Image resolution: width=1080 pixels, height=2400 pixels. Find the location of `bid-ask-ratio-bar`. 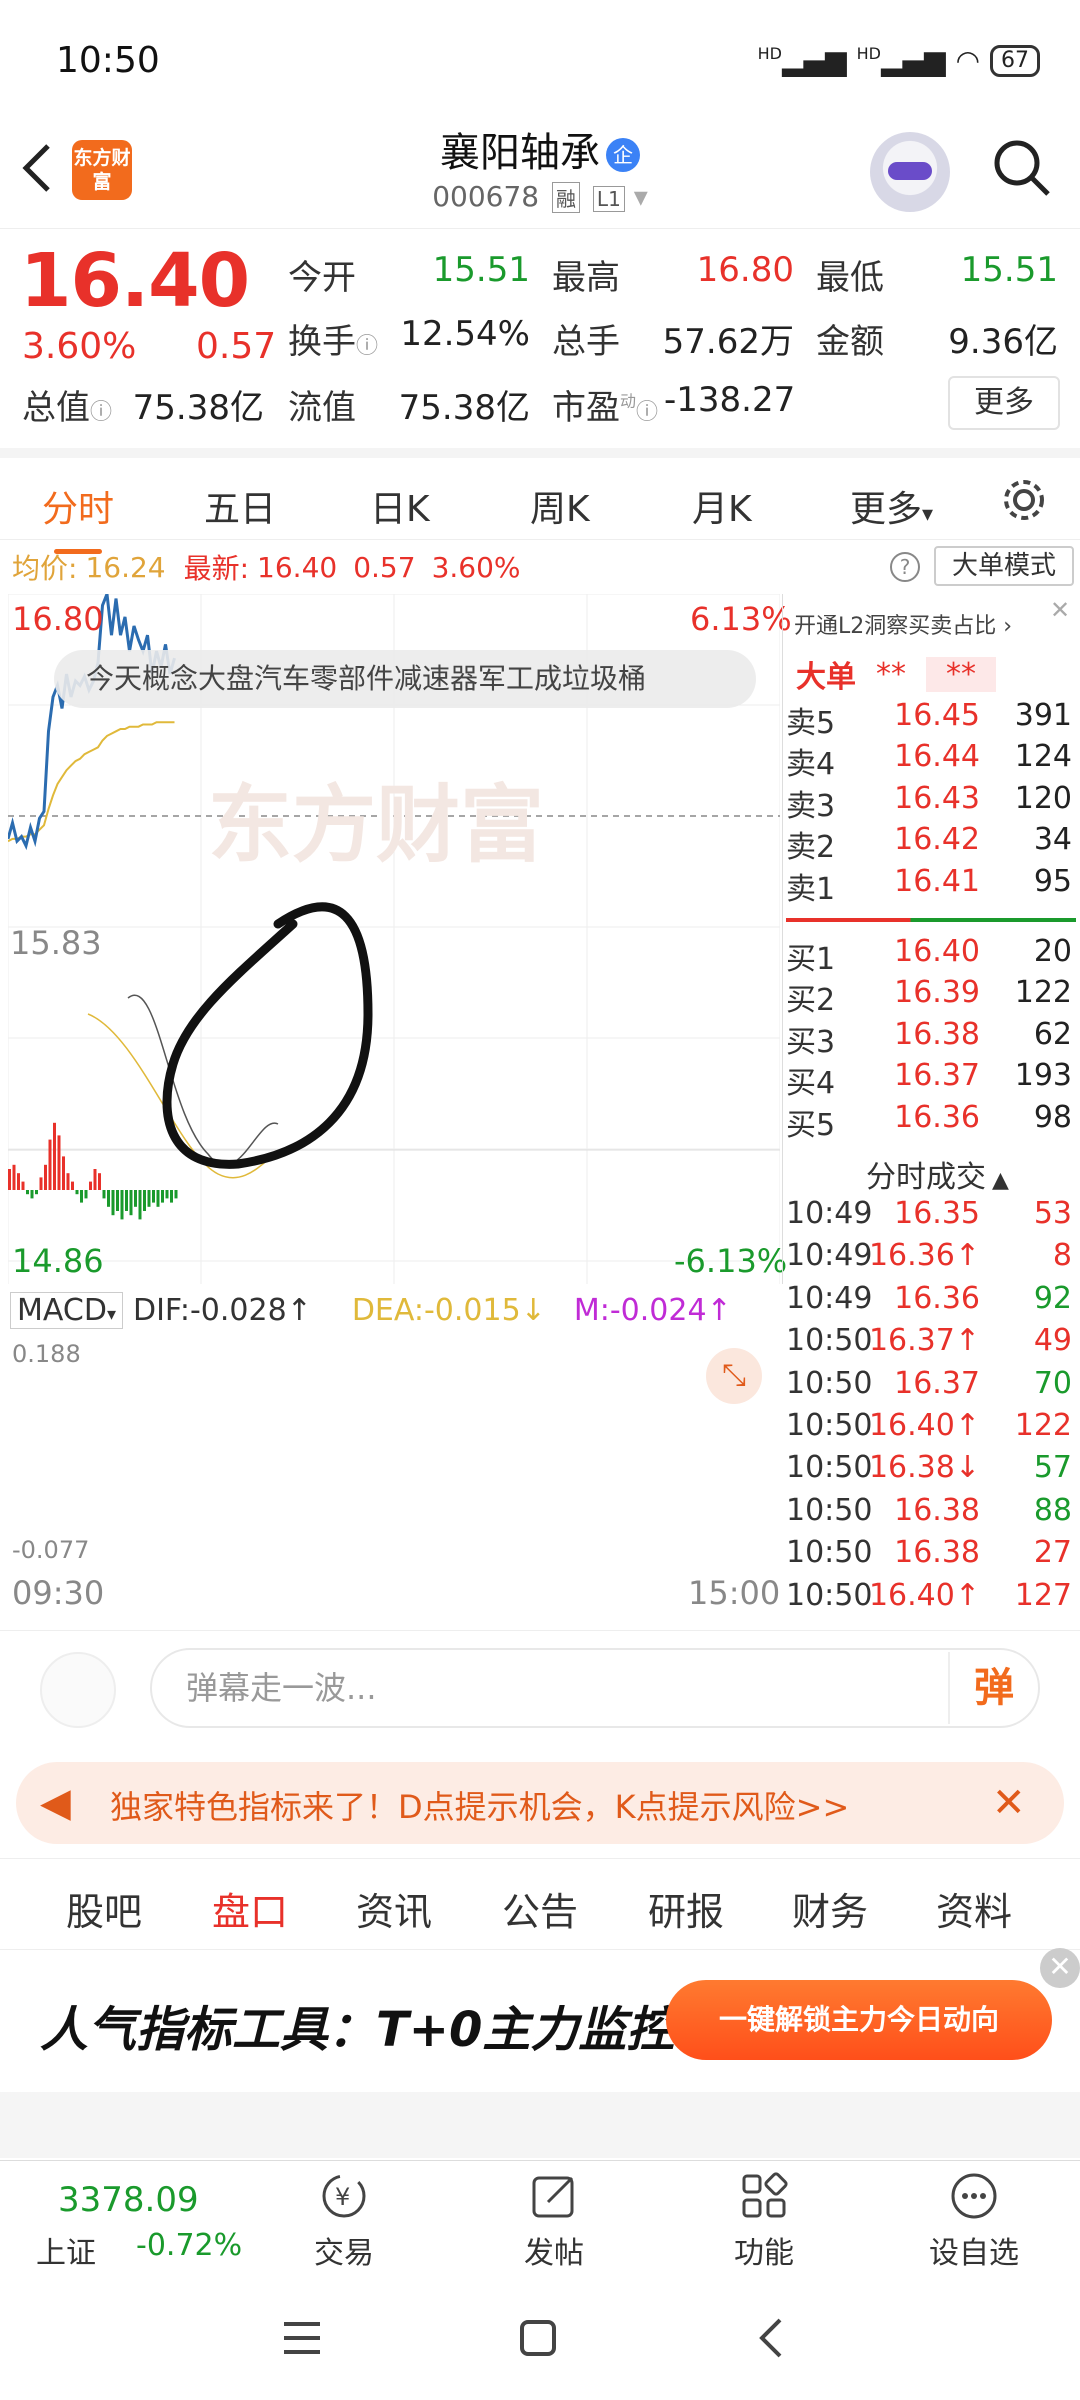

bid-ask-ratio-bar is located at coordinates (931, 920).